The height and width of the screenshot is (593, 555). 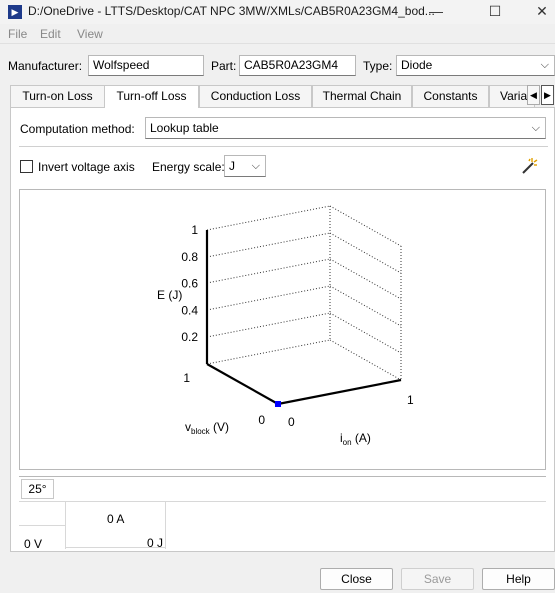 I want to click on z-tick-label: 0.2, so click(x=189, y=337).